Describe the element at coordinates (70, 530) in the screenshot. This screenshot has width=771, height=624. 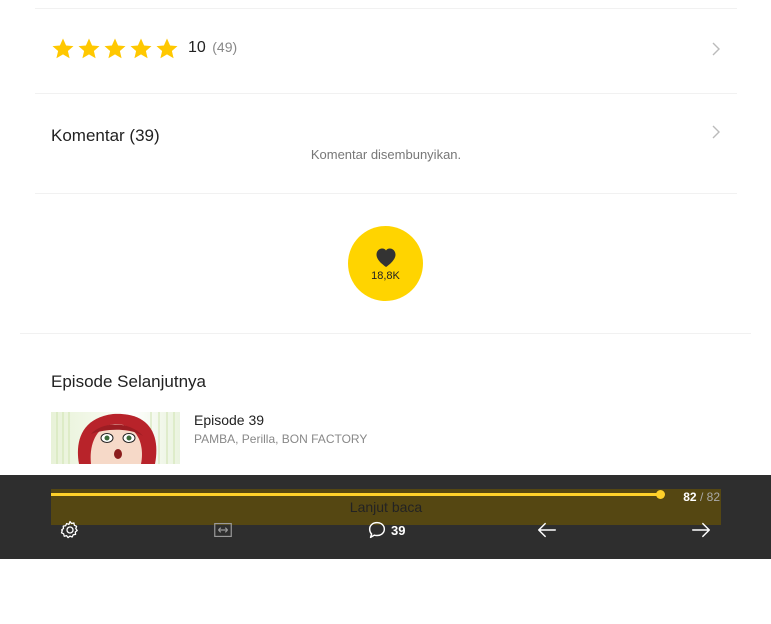
I see `gear-icon` at that location.